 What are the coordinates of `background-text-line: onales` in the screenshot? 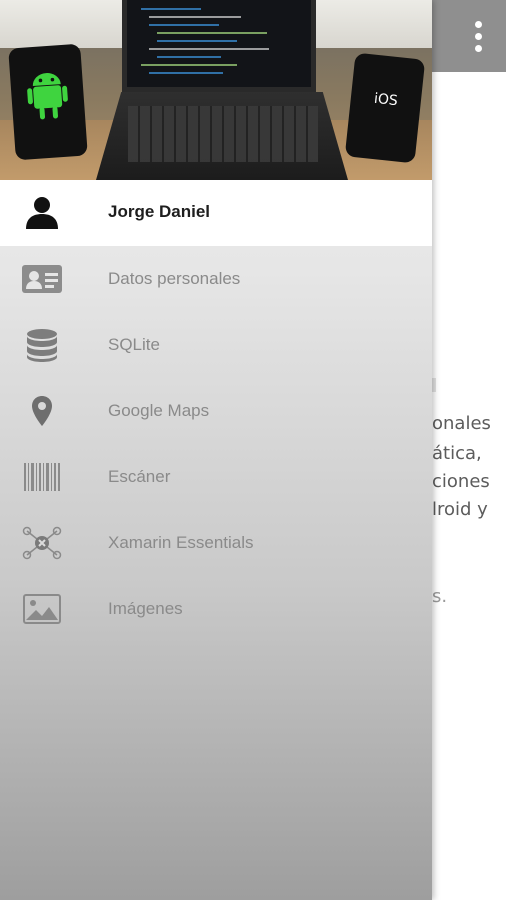 It's located at (461, 423).